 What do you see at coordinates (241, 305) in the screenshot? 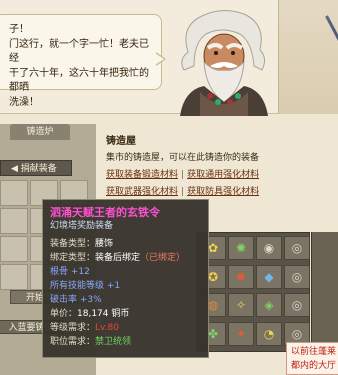
I see `inventory-item: ✧` at bounding box center [241, 305].